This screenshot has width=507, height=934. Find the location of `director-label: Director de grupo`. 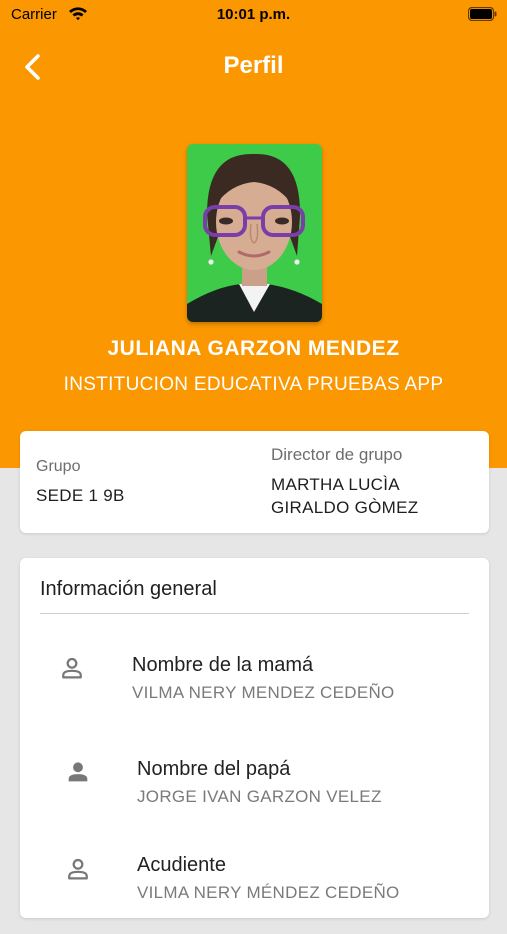

director-label: Director de grupo is located at coordinates (337, 454).